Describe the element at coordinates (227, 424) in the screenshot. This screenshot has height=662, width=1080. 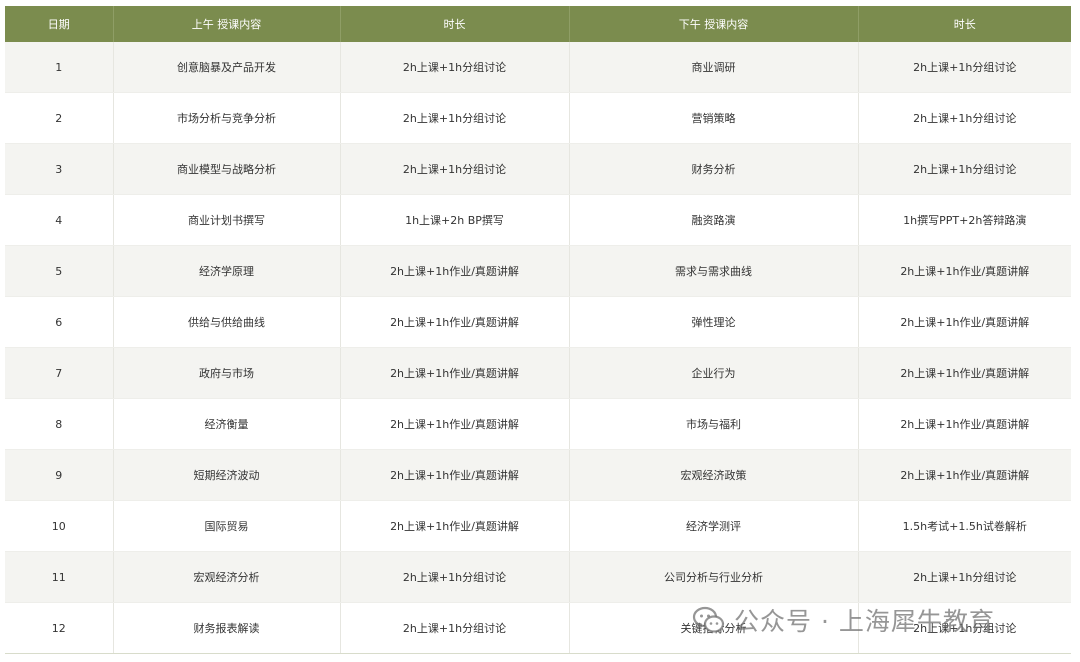
I see `cell-am-content: 经济衡量` at that location.